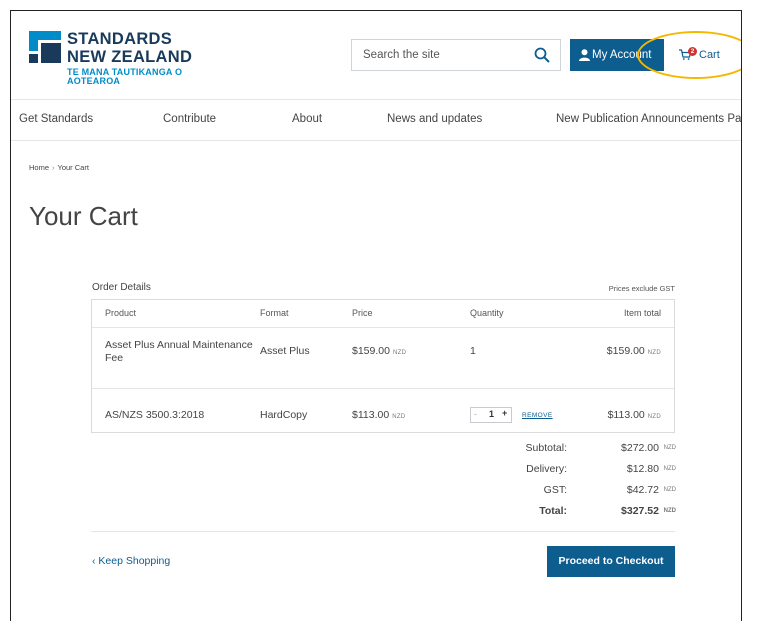  What do you see at coordinates (401, 55) in the screenshot?
I see `search-placeholder: Search the site` at bounding box center [401, 55].